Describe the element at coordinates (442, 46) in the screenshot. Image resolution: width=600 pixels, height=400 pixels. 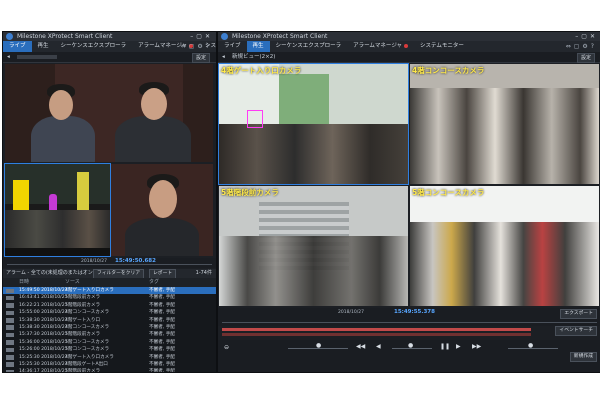
I see `tab-system-monitor: システムモニター` at that location.